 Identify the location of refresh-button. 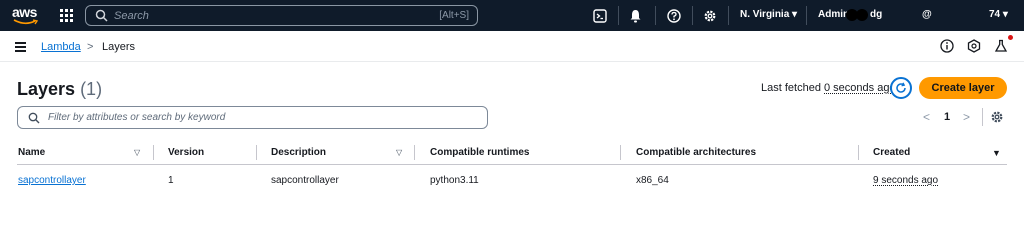
(901, 88).